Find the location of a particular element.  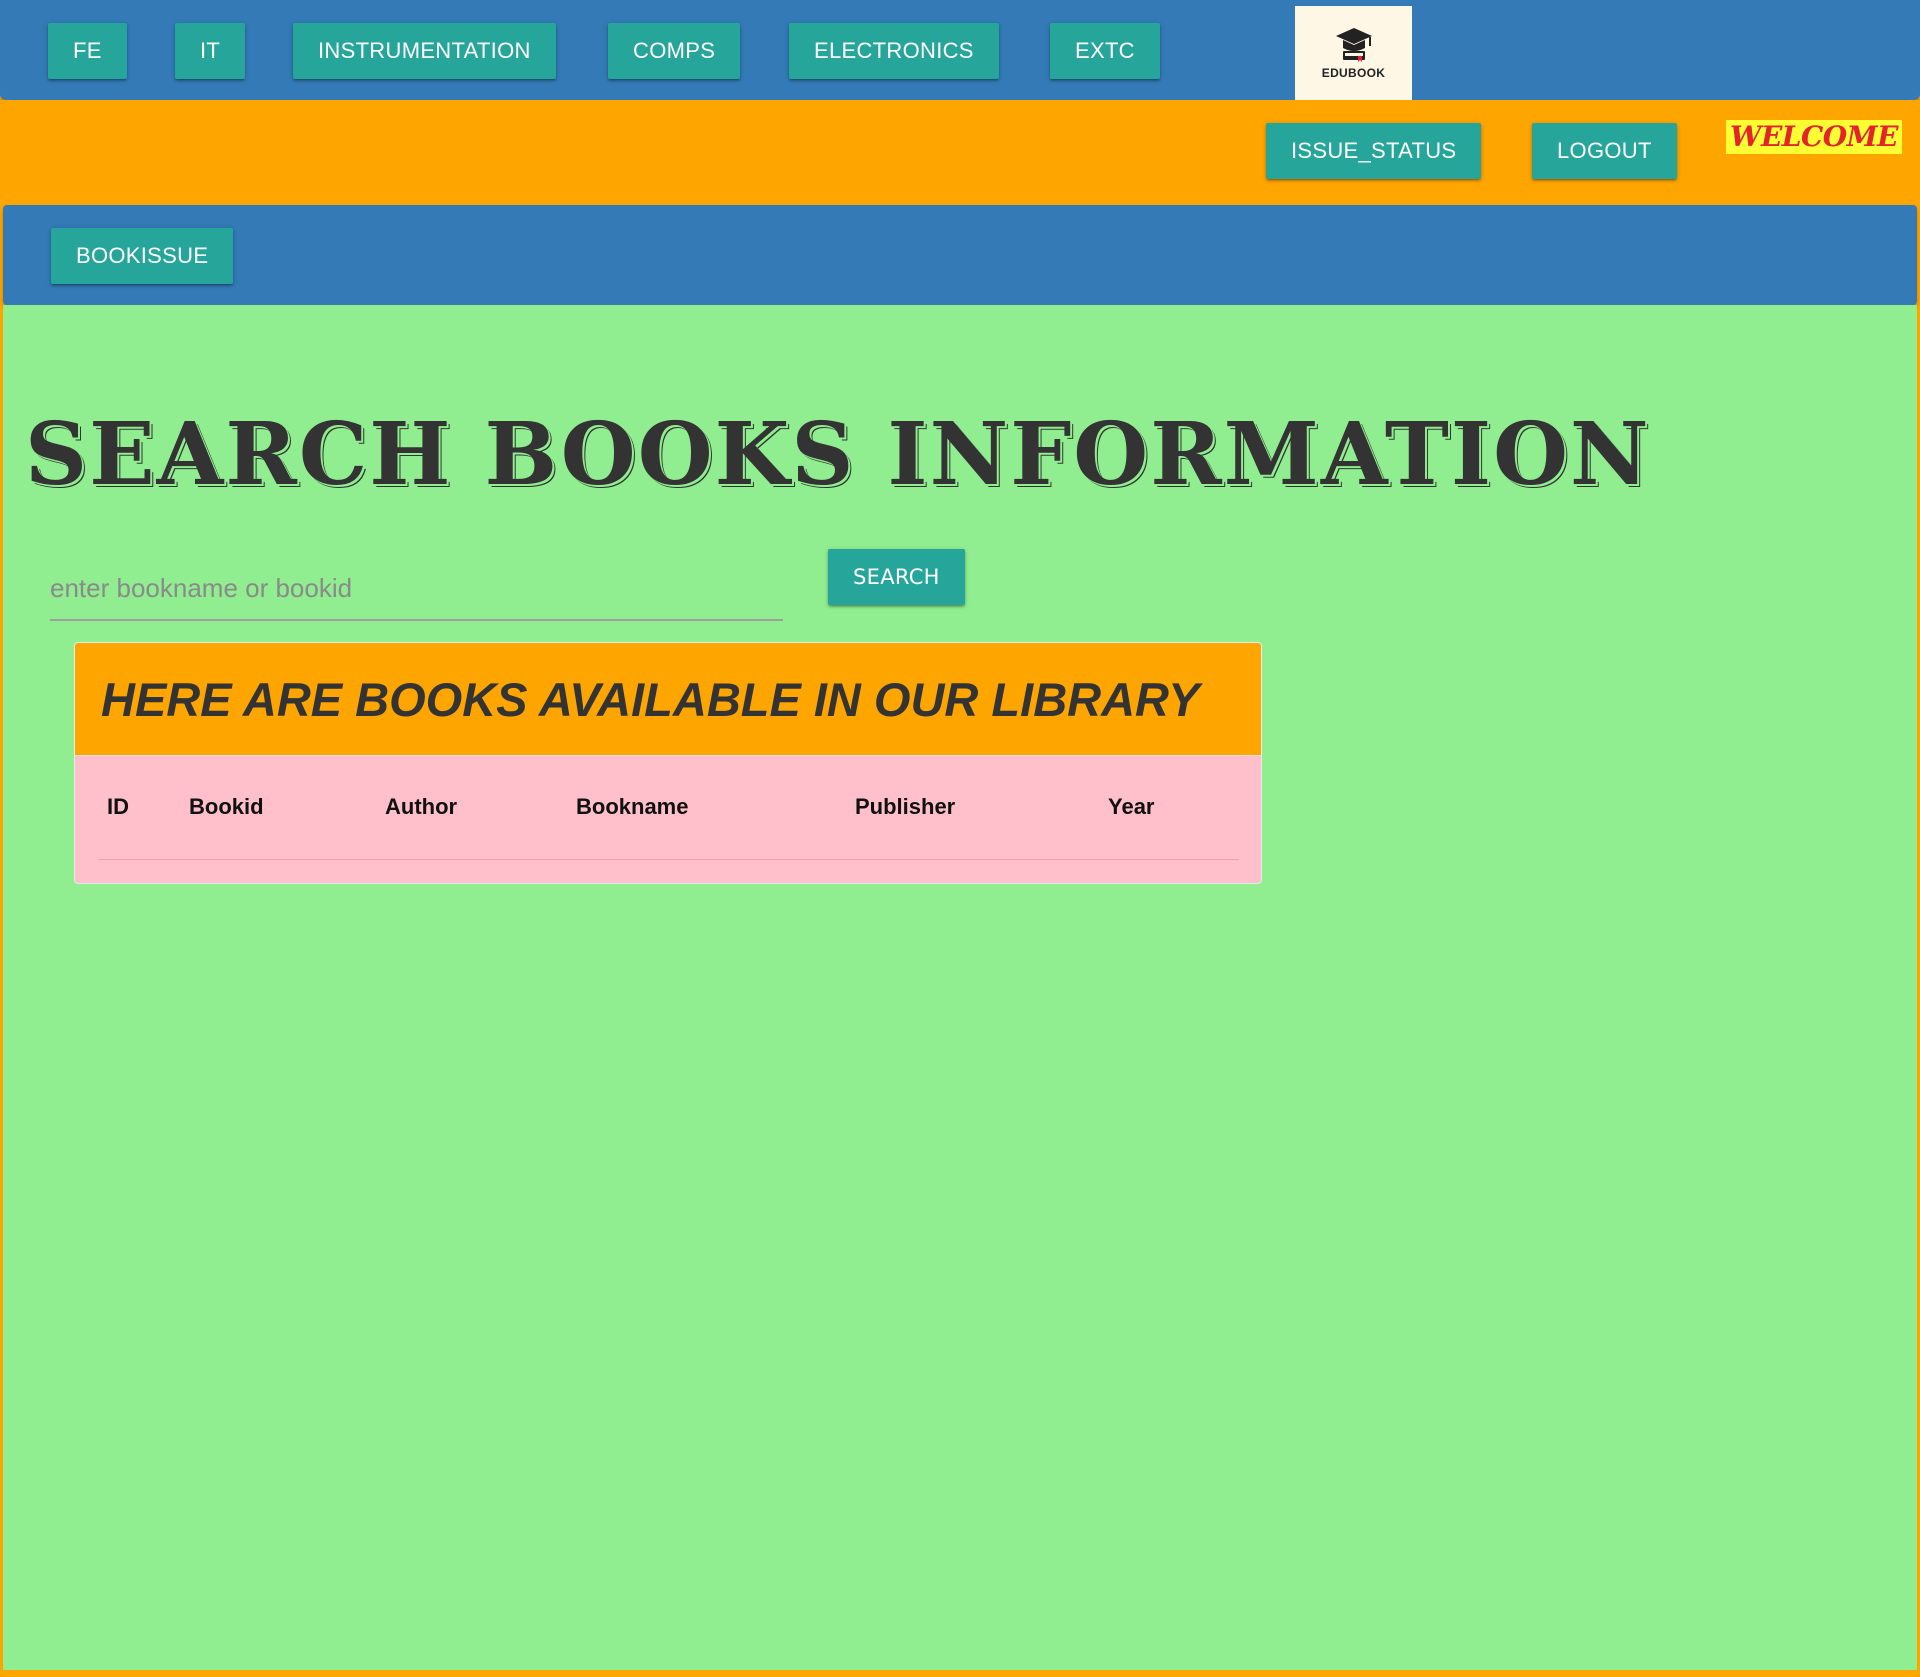

library-heading: HERE ARE BOOKS AVAILABLE IN OUR LIBRARY is located at coordinates (650, 699).